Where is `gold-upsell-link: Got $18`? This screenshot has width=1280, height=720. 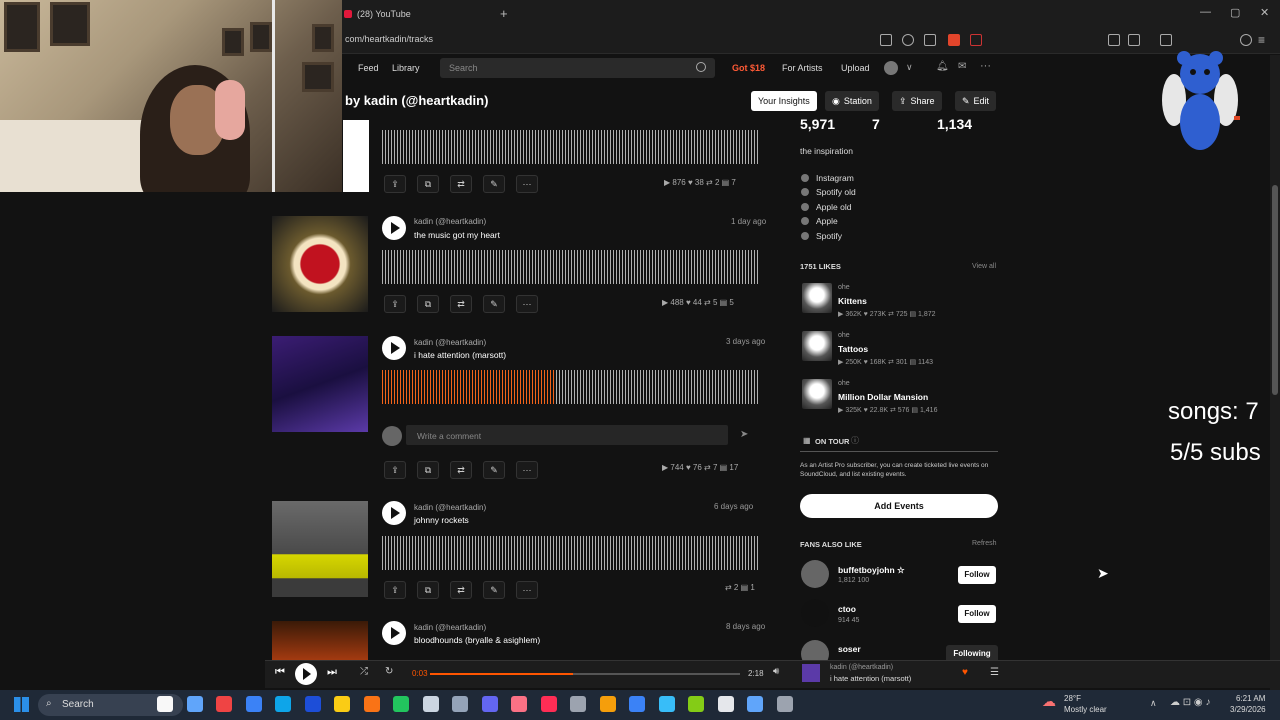
gold-upsell-link: Got $18 is located at coordinates (748, 68).